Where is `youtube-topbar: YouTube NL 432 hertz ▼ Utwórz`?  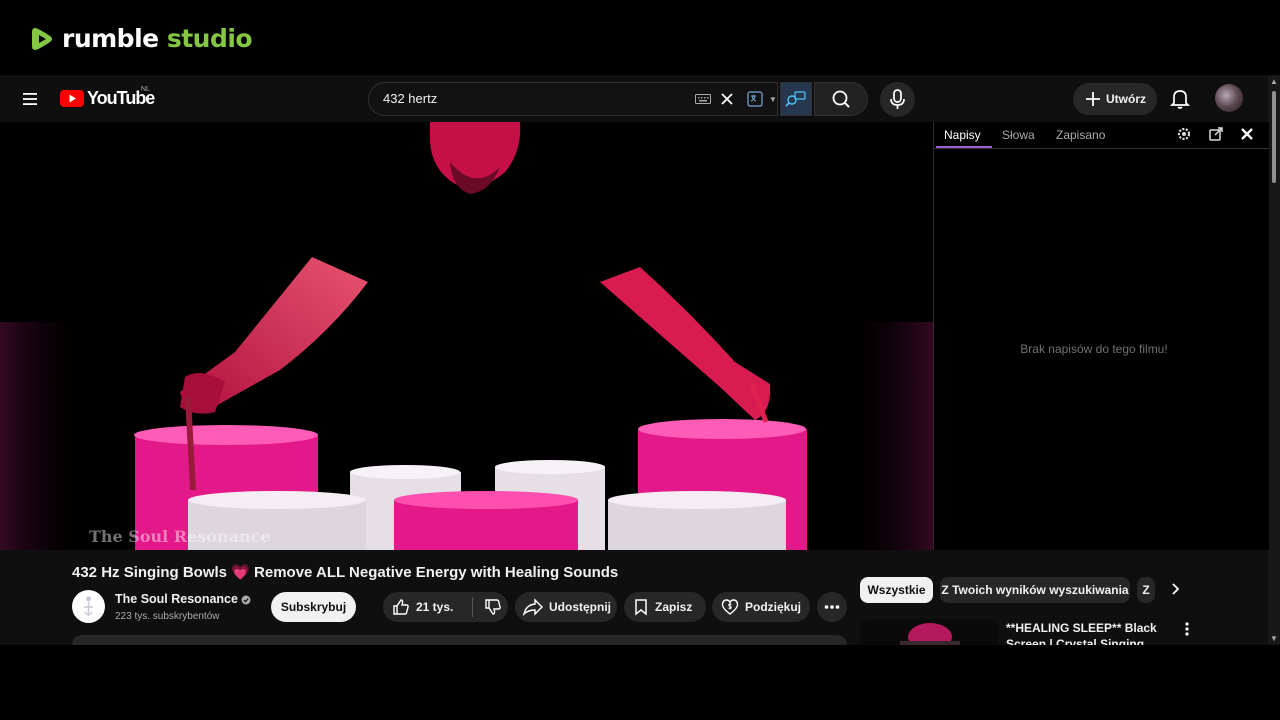
youtube-topbar: YouTube NL 432 hertz ▼ Utwórz is located at coordinates (634, 98).